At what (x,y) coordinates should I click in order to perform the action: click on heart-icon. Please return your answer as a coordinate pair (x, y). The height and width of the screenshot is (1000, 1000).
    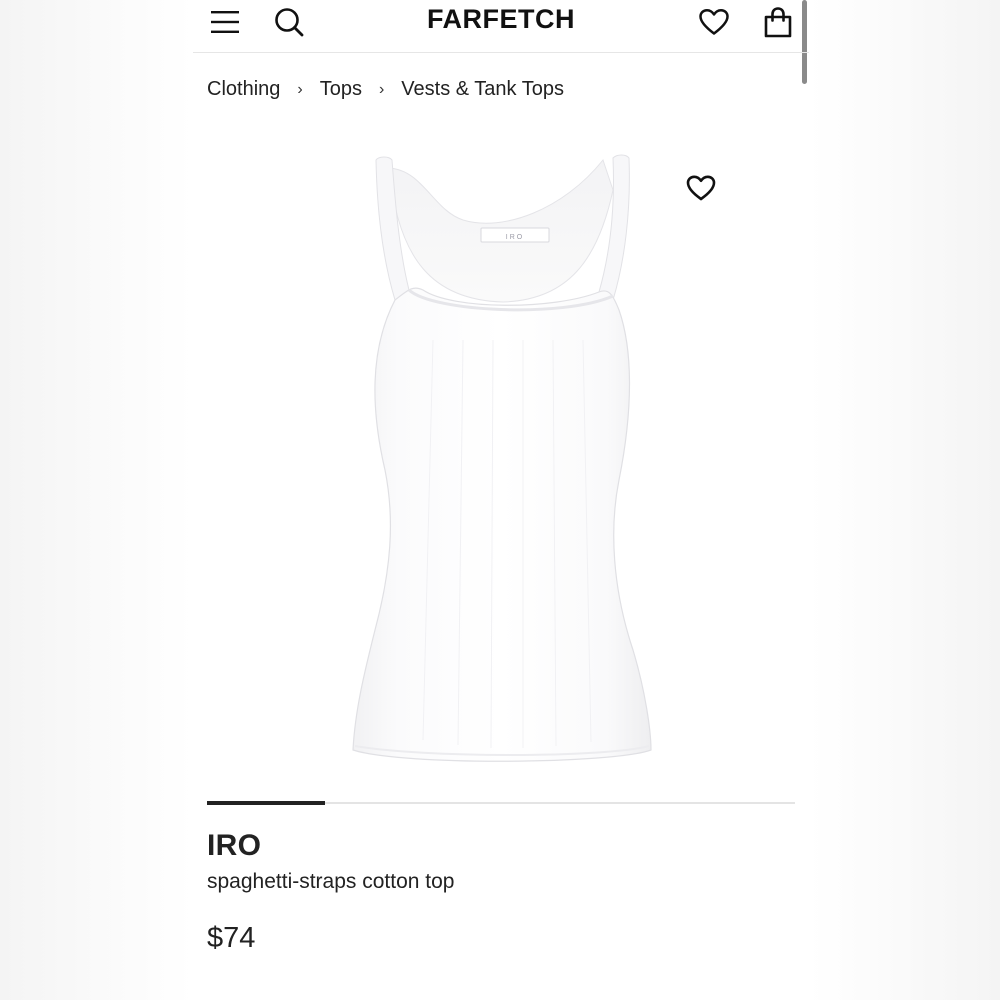
    Looking at the image, I should click on (714, 22).